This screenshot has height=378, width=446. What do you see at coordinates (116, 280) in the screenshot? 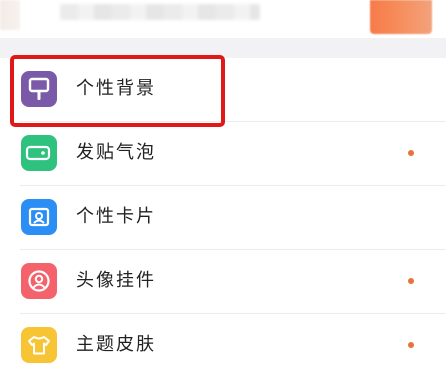
I see `menu-item-label: 头像挂件` at bounding box center [116, 280].